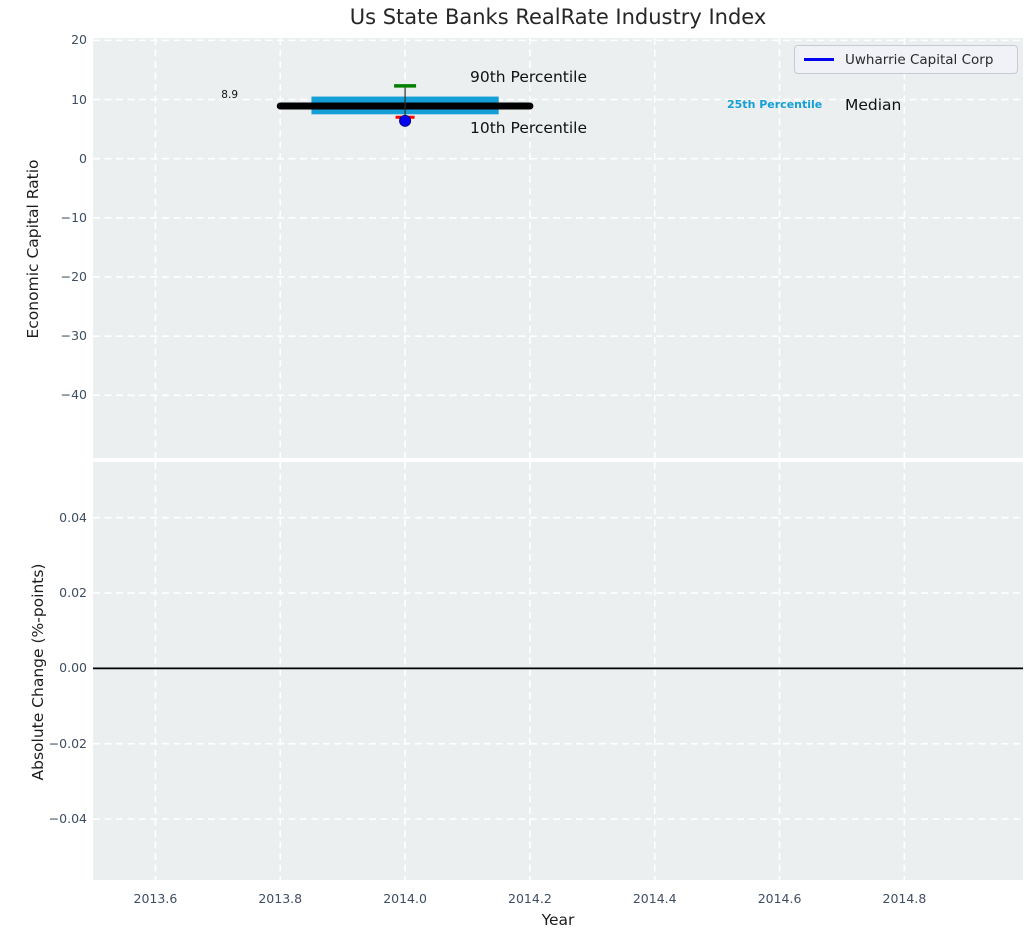 This screenshot has width=1034, height=942. What do you see at coordinates (33, 249) in the screenshot?
I see `y-axis-label-top: Economic Capital Ratio` at bounding box center [33, 249].